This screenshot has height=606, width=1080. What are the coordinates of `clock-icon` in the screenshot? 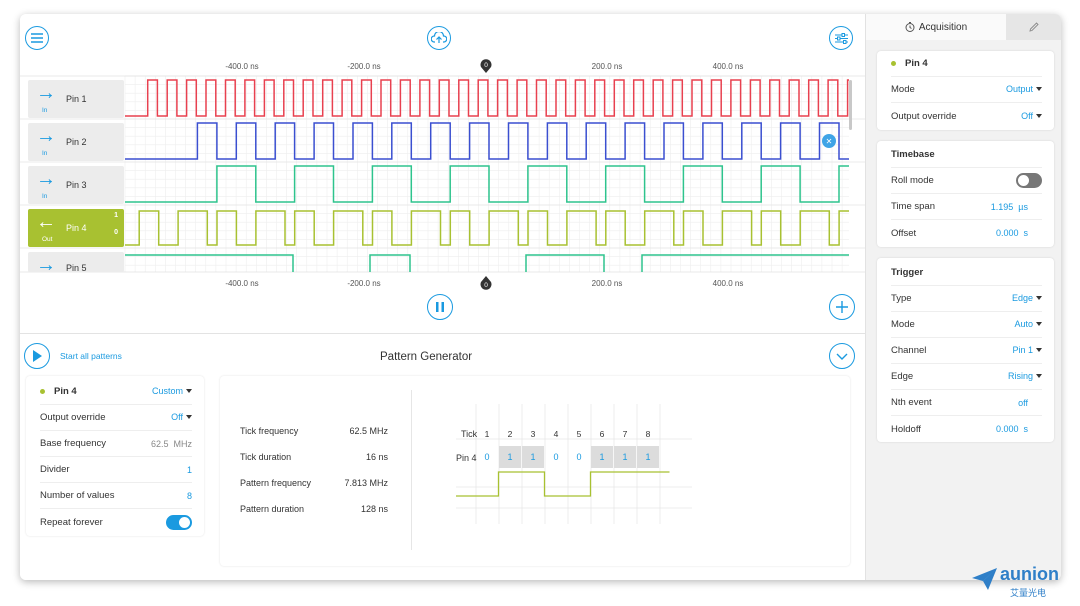 It's located at (910, 27).